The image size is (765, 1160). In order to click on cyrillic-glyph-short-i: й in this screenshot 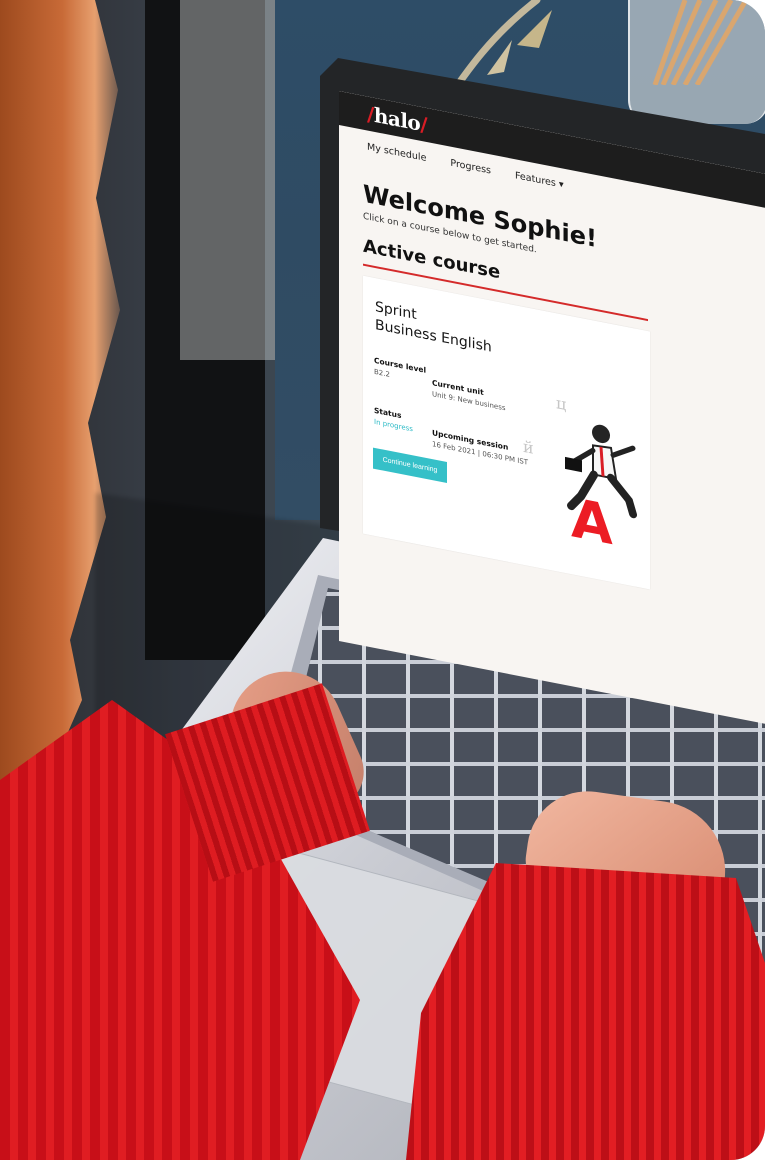, I will do `click(528, 447)`.